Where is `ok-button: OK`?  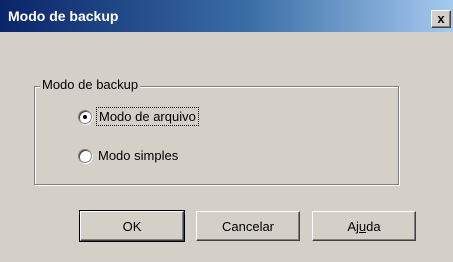 ok-button: OK is located at coordinates (132, 226).